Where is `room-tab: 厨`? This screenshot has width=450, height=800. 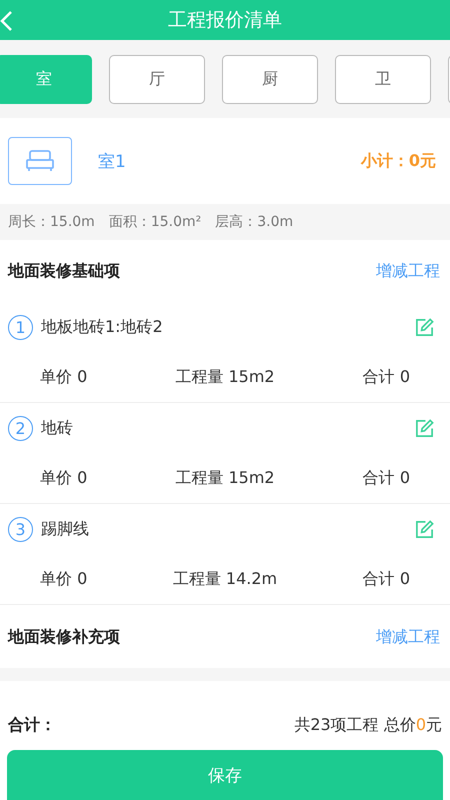
room-tab: 厨 is located at coordinates (270, 79).